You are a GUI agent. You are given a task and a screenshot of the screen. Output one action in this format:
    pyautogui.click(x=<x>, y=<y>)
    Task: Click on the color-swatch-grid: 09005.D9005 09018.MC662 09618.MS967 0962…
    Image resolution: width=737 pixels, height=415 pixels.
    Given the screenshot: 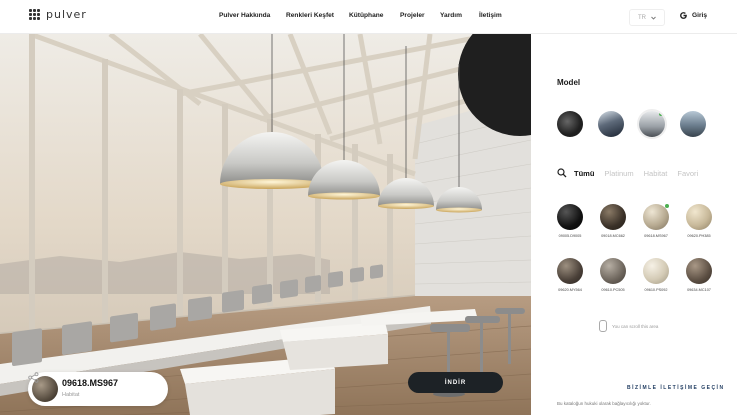 What is the action you would take?
    pyautogui.click(x=634, y=248)
    